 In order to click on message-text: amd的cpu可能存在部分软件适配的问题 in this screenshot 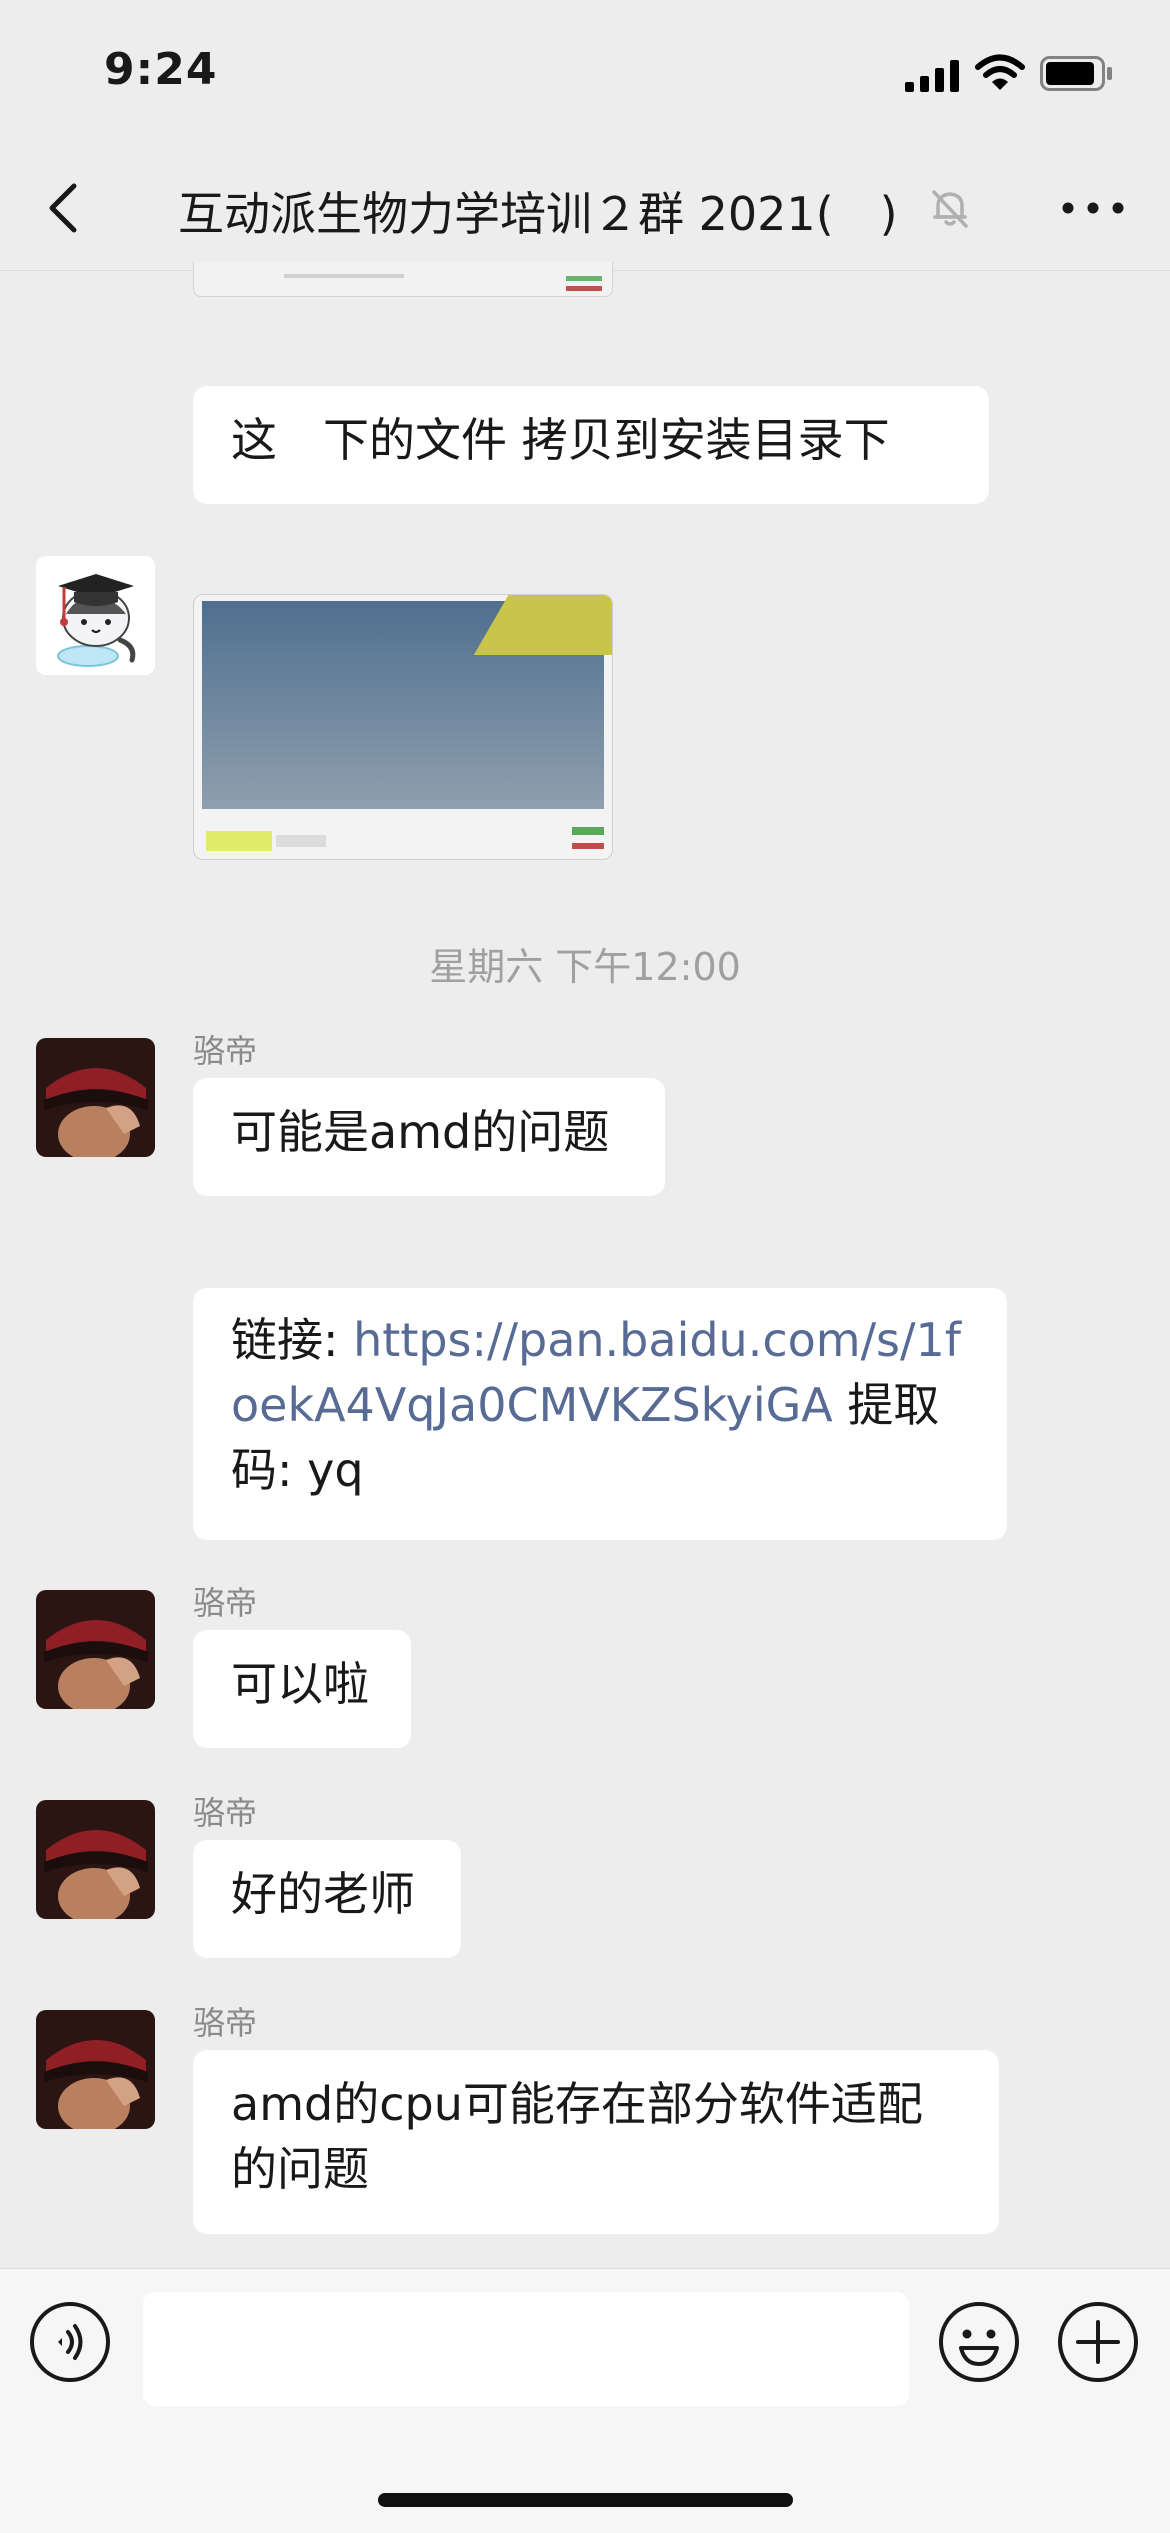, I will do `click(577, 2136)`.